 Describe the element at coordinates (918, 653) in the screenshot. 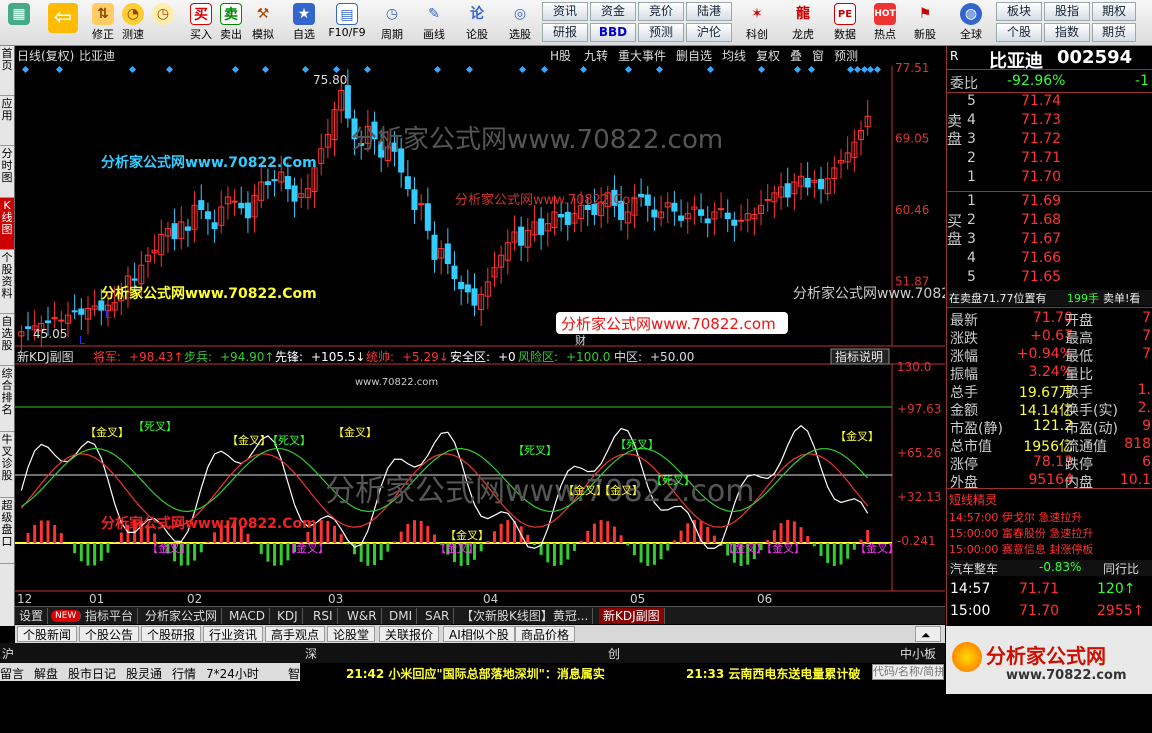

I see `index-sme: 中小板` at that location.